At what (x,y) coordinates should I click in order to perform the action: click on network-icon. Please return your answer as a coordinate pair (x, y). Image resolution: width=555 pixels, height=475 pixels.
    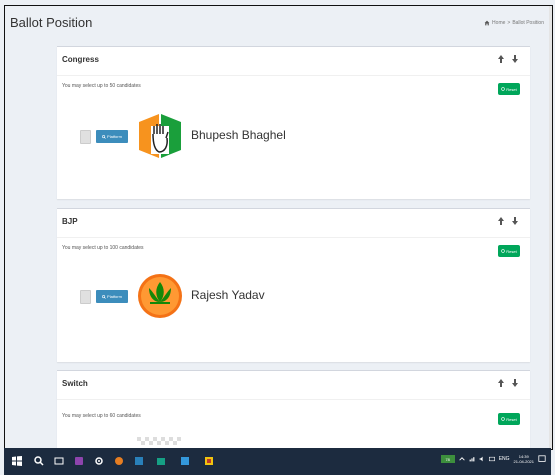
    Looking at the image, I should click on (472, 459).